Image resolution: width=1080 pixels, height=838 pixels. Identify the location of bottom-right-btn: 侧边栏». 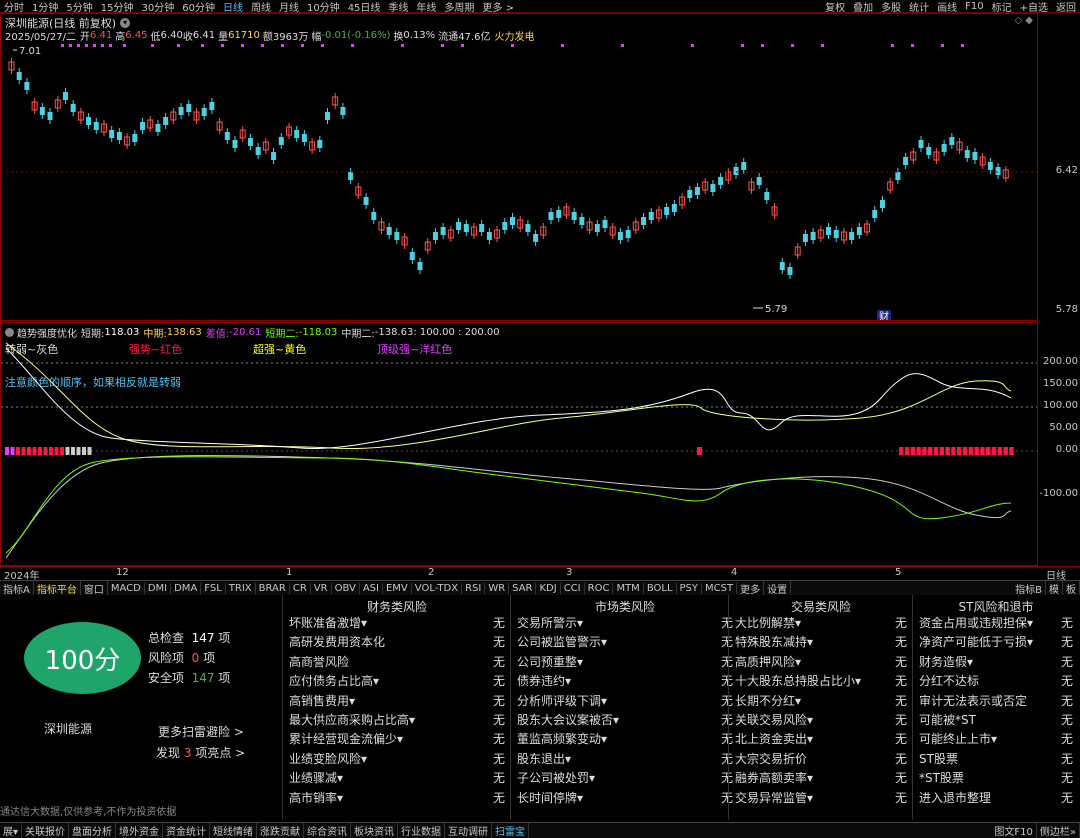
(1058, 830).